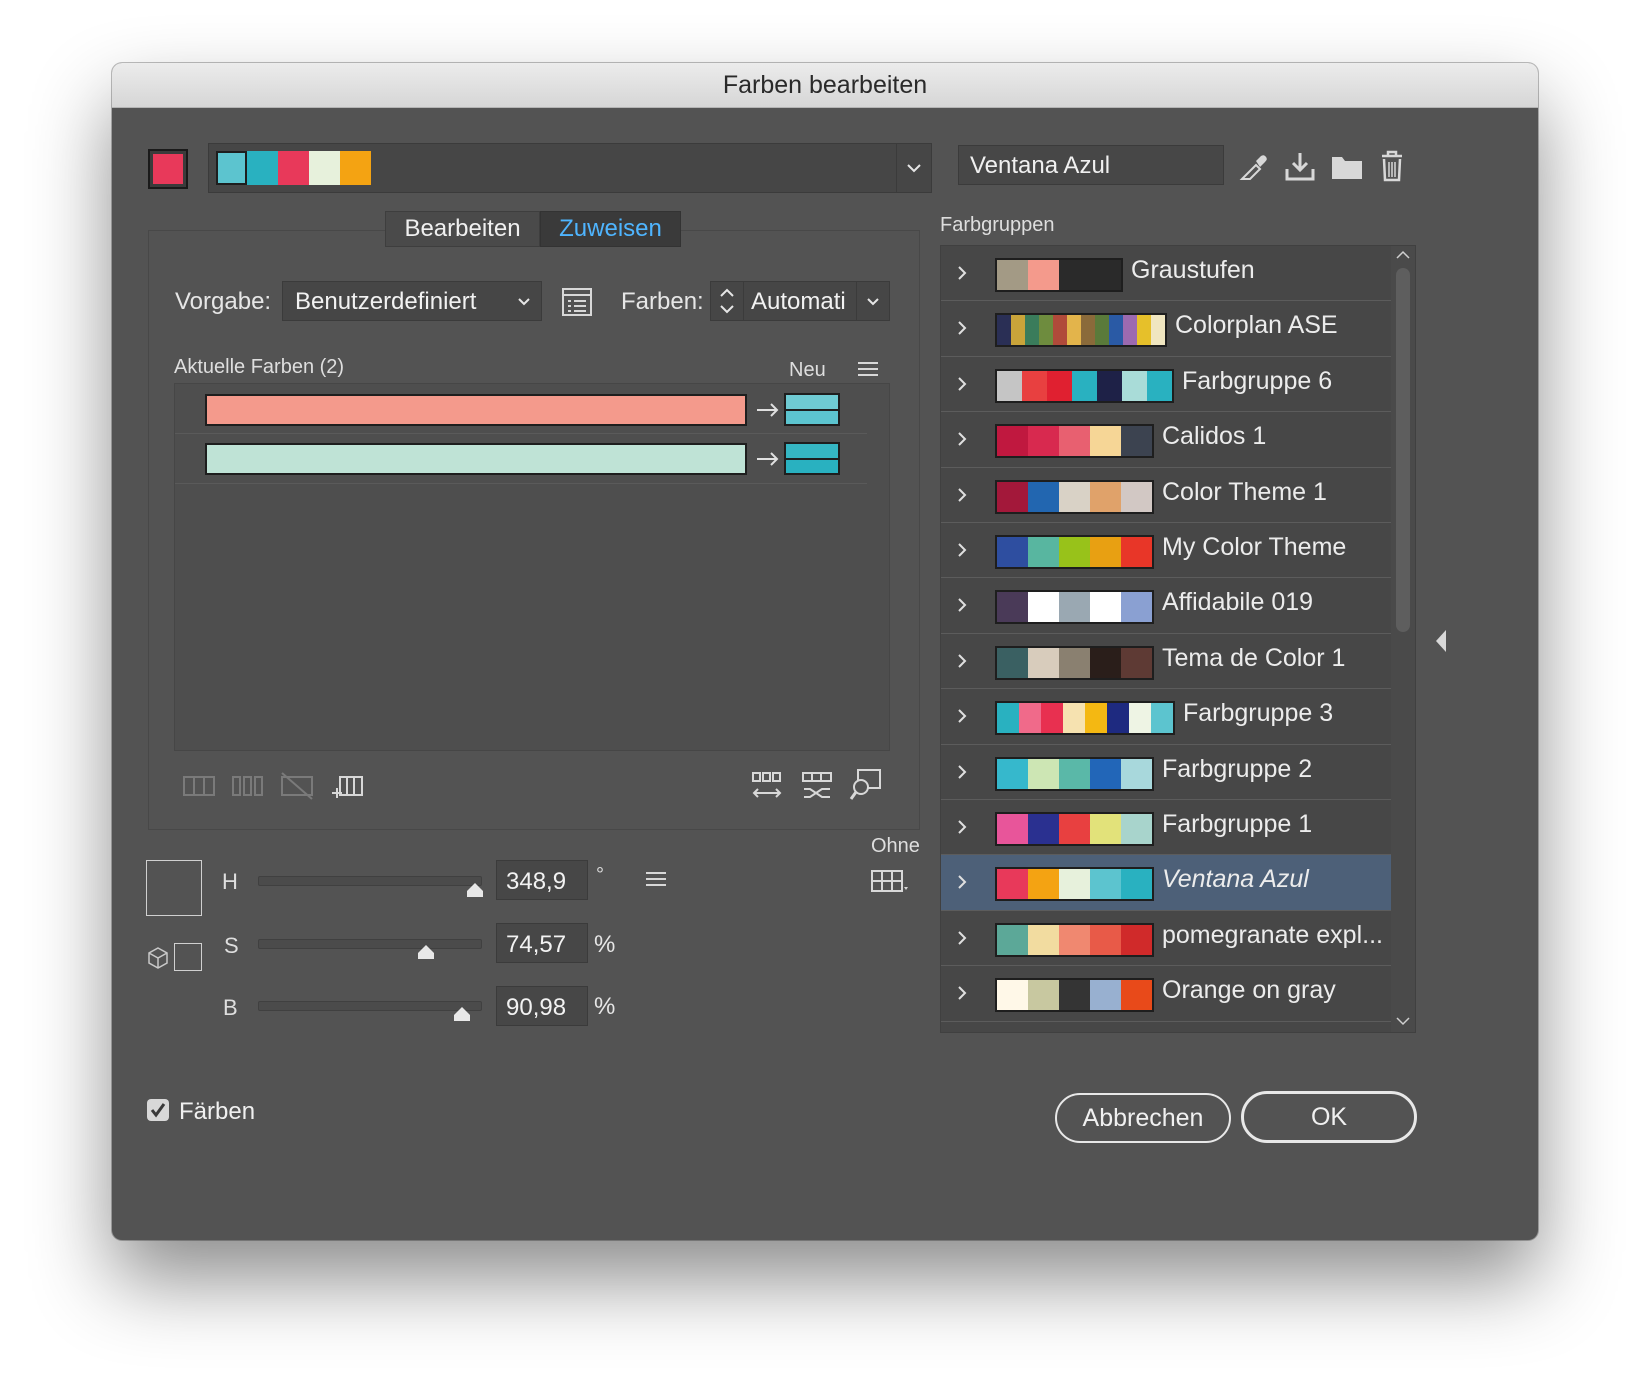 The height and width of the screenshot is (1398, 1646). I want to click on randomize-order-icon, so click(767, 786).